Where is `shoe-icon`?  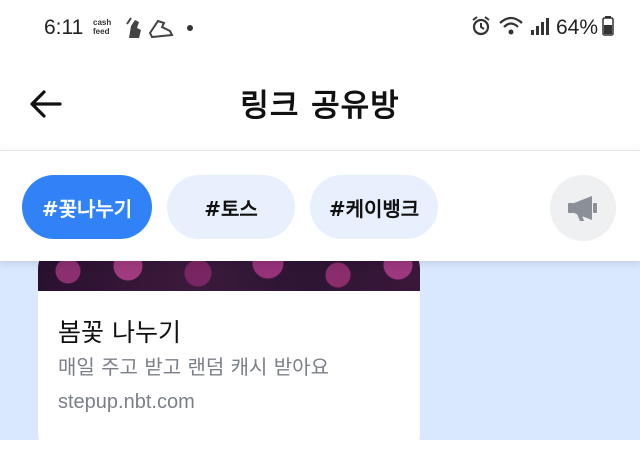
shoe-icon is located at coordinates (135, 30).